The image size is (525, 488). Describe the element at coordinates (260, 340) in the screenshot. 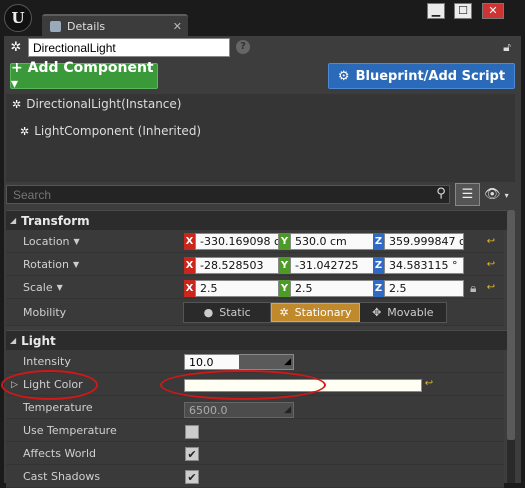

I see `section-header-light: ◢ Light` at that location.